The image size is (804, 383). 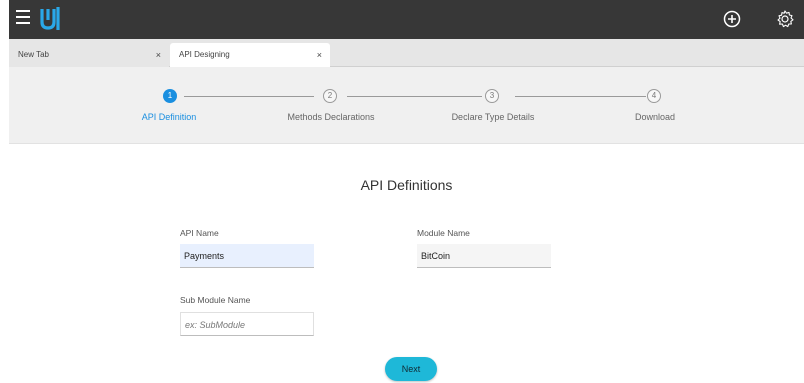 What do you see at coordinates (654, 96) in the screenshot?
I see `step-4-indicator: 4` at bounding box center [654, 96].